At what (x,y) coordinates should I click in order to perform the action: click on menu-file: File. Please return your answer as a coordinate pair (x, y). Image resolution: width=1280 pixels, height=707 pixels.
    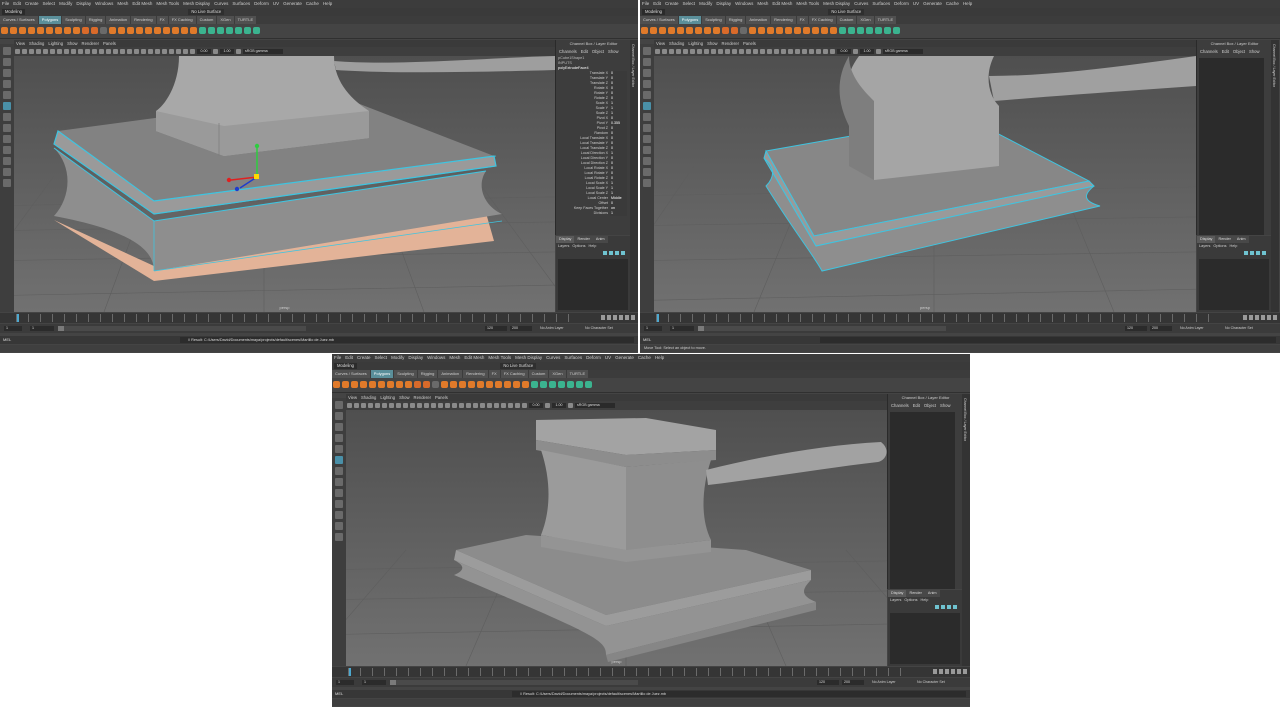
    Looking at the image, I should click on (645, 4).